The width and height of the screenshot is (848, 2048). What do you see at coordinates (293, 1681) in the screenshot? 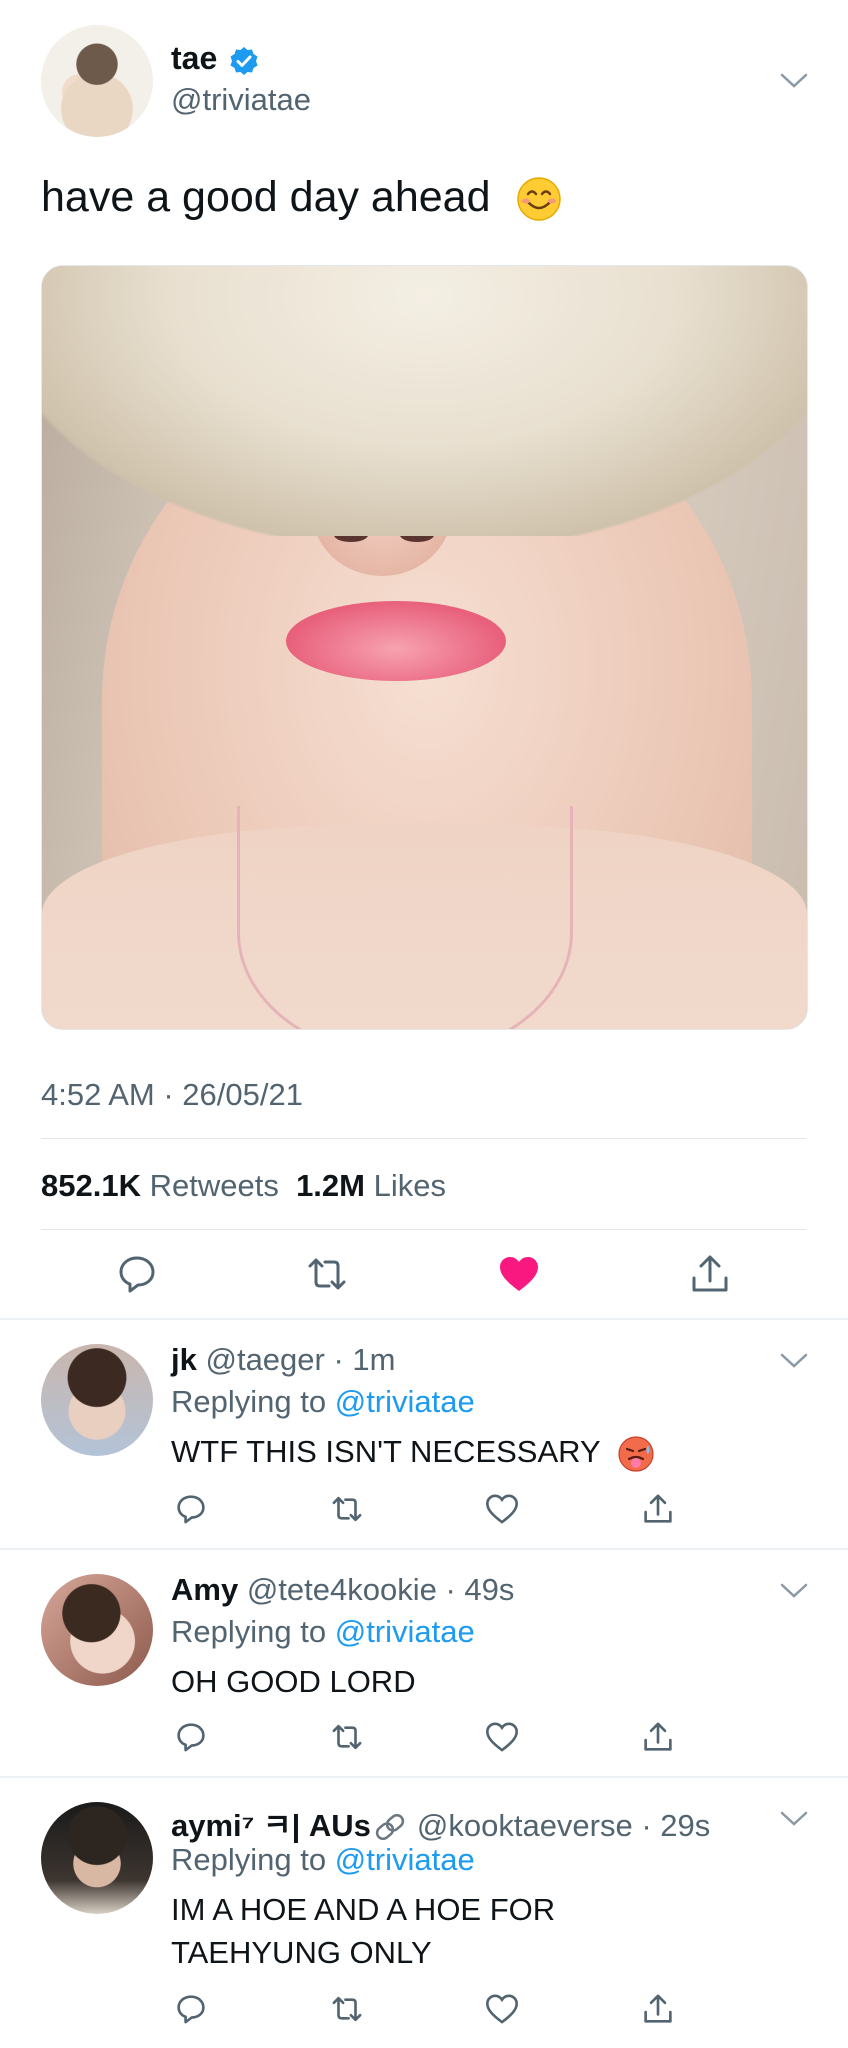
I see `reply-text: OH GOOD LORD` at bounding box center [293, 1681].